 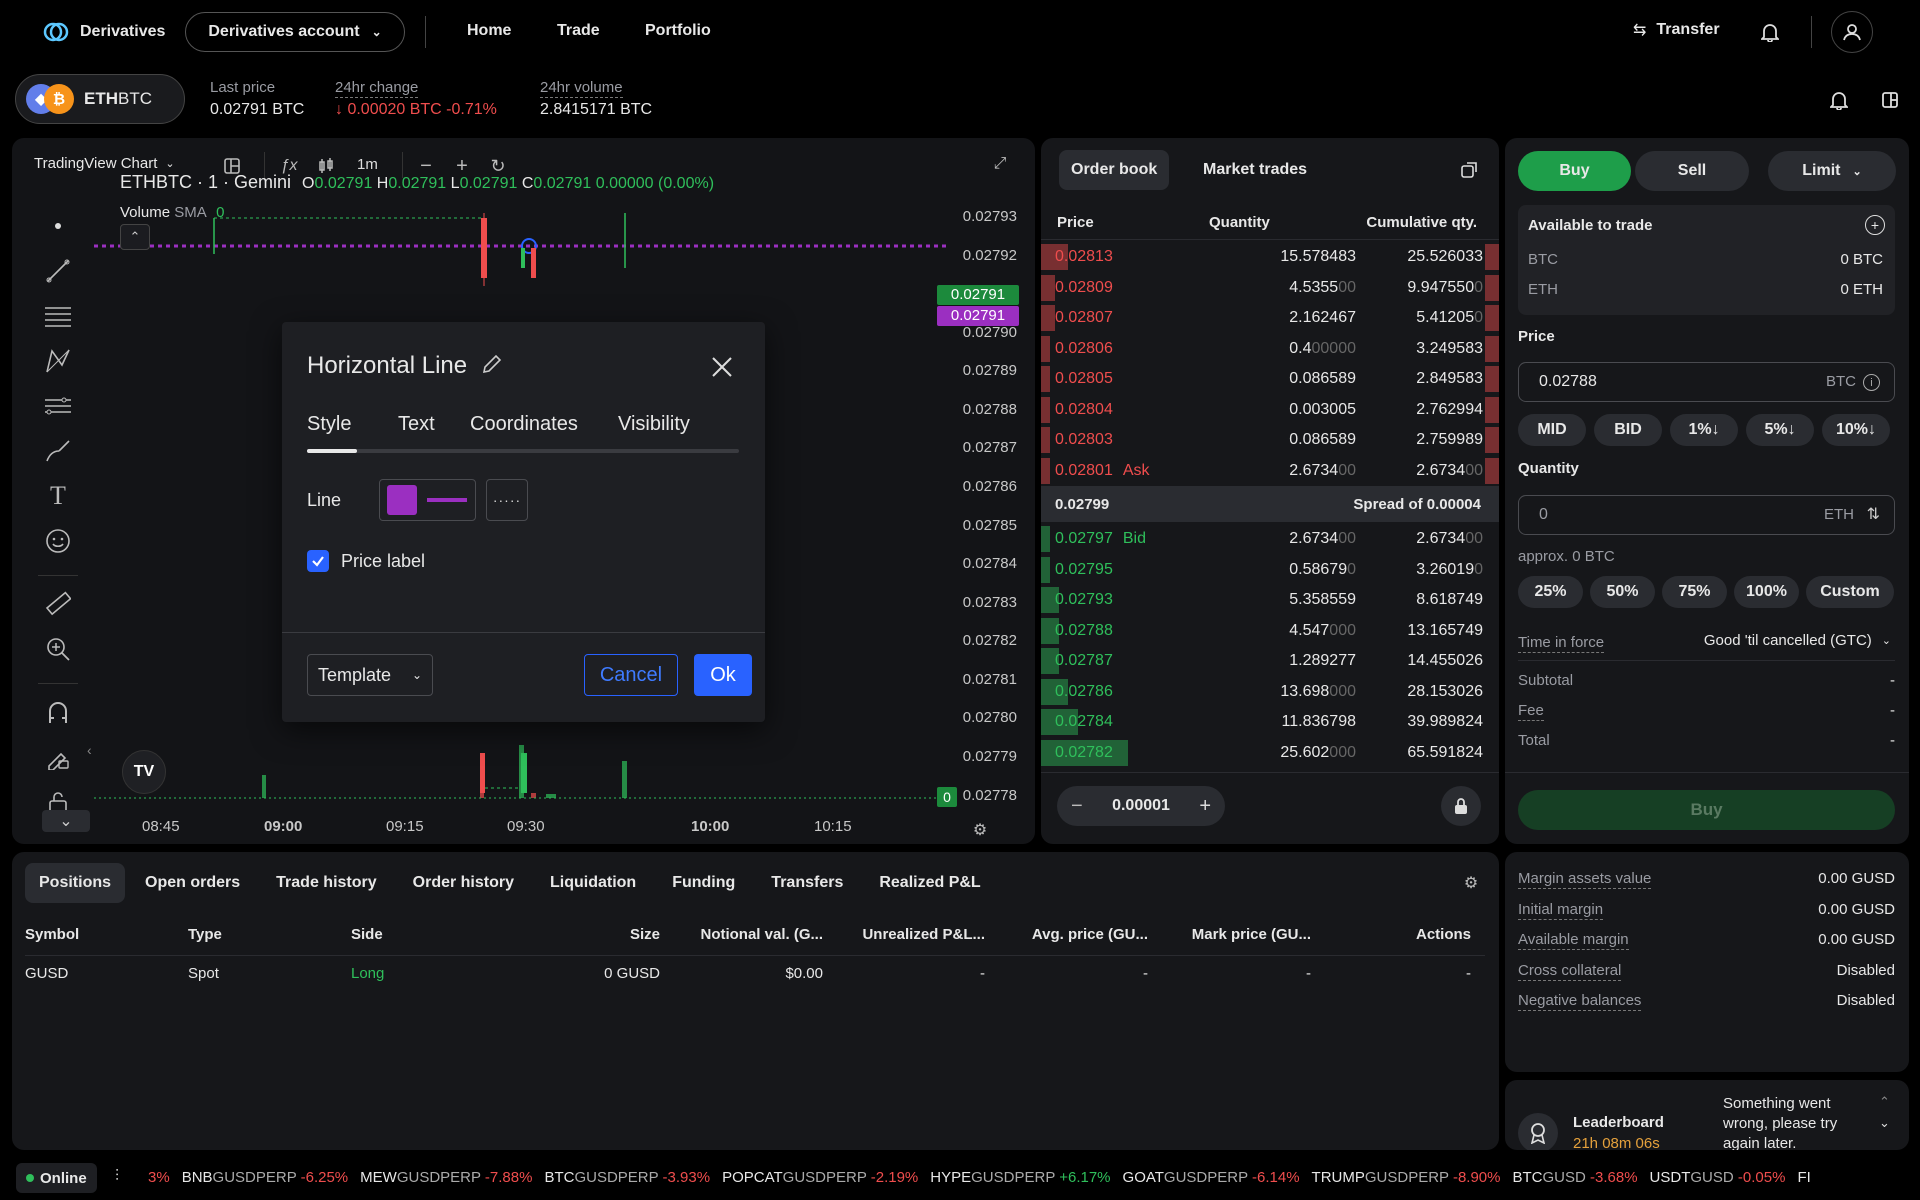 What do you see at coordinates (521, 830) in the screenshot?
I see `time-axis: 08:45 09:00 09:15 09:30 10:00 10:15` at bounding box center [521, 830].